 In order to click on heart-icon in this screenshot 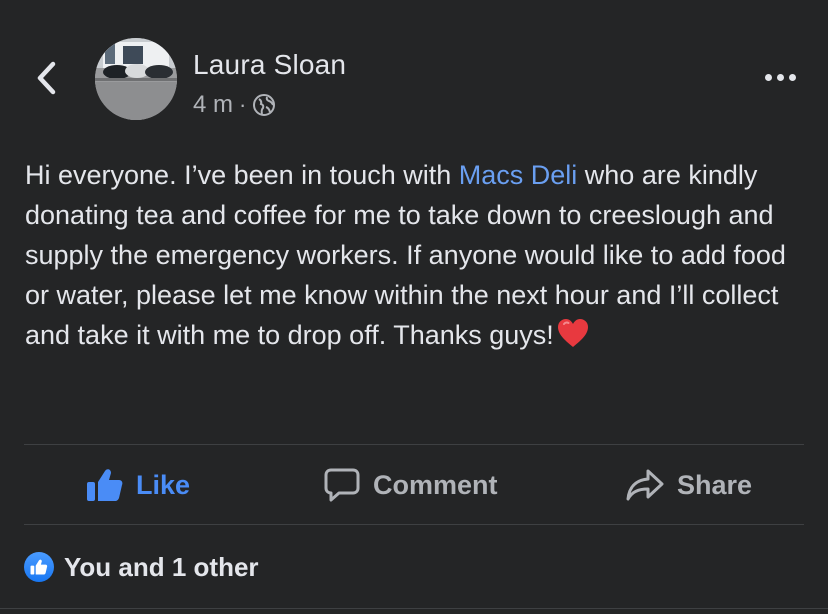, I will do `click(572, 333)`.